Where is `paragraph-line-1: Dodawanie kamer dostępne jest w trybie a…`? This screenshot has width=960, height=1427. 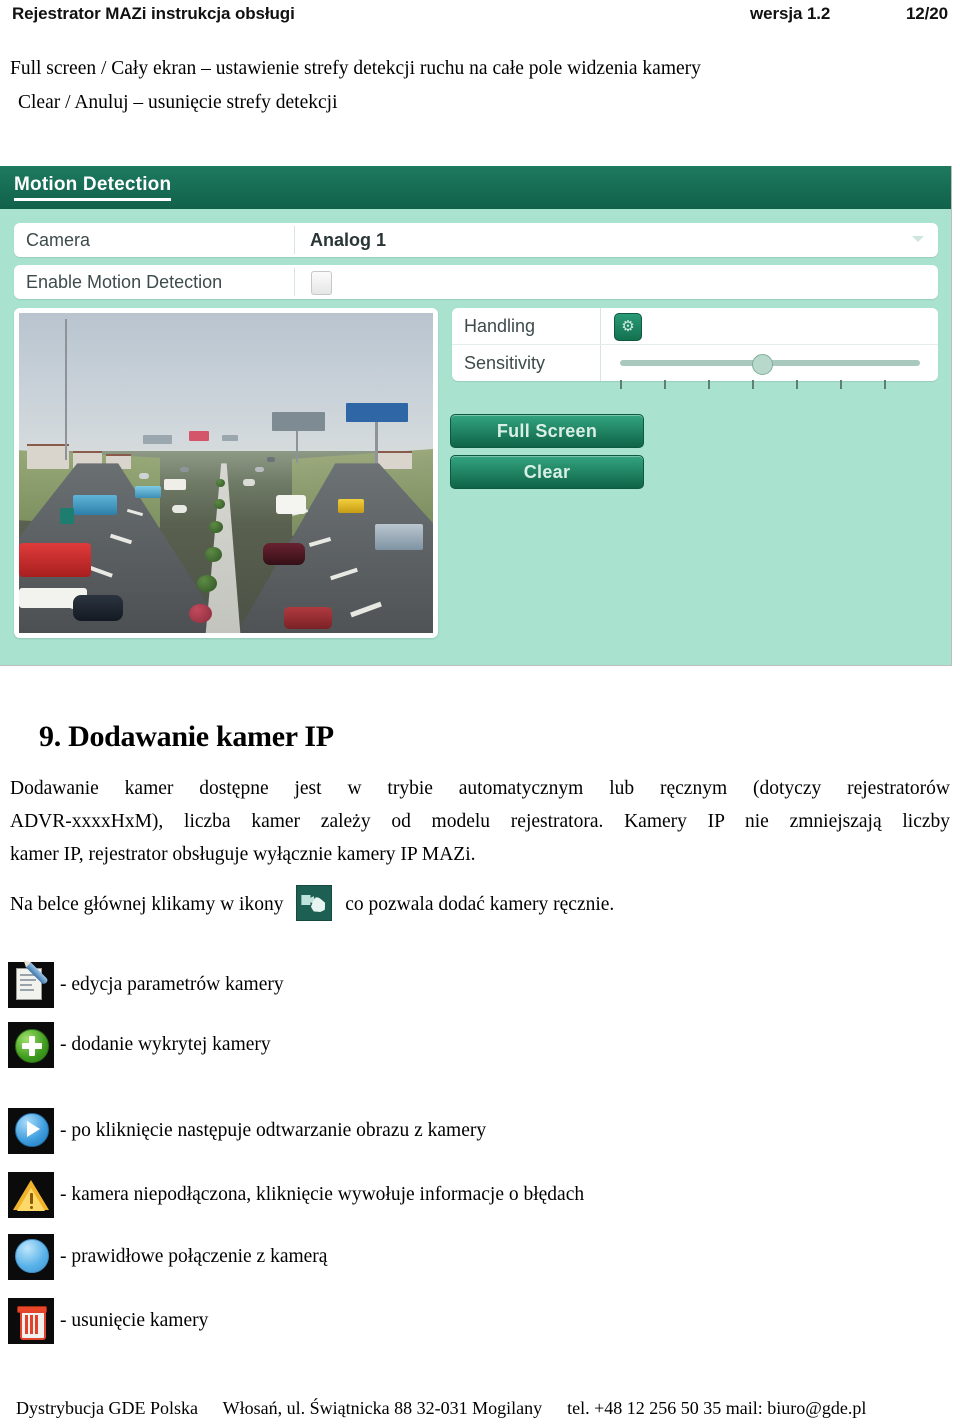 paragraph-line-1: Dodawanie kamer dostępne jest w trybie a… is located at coordinates (480, 788).